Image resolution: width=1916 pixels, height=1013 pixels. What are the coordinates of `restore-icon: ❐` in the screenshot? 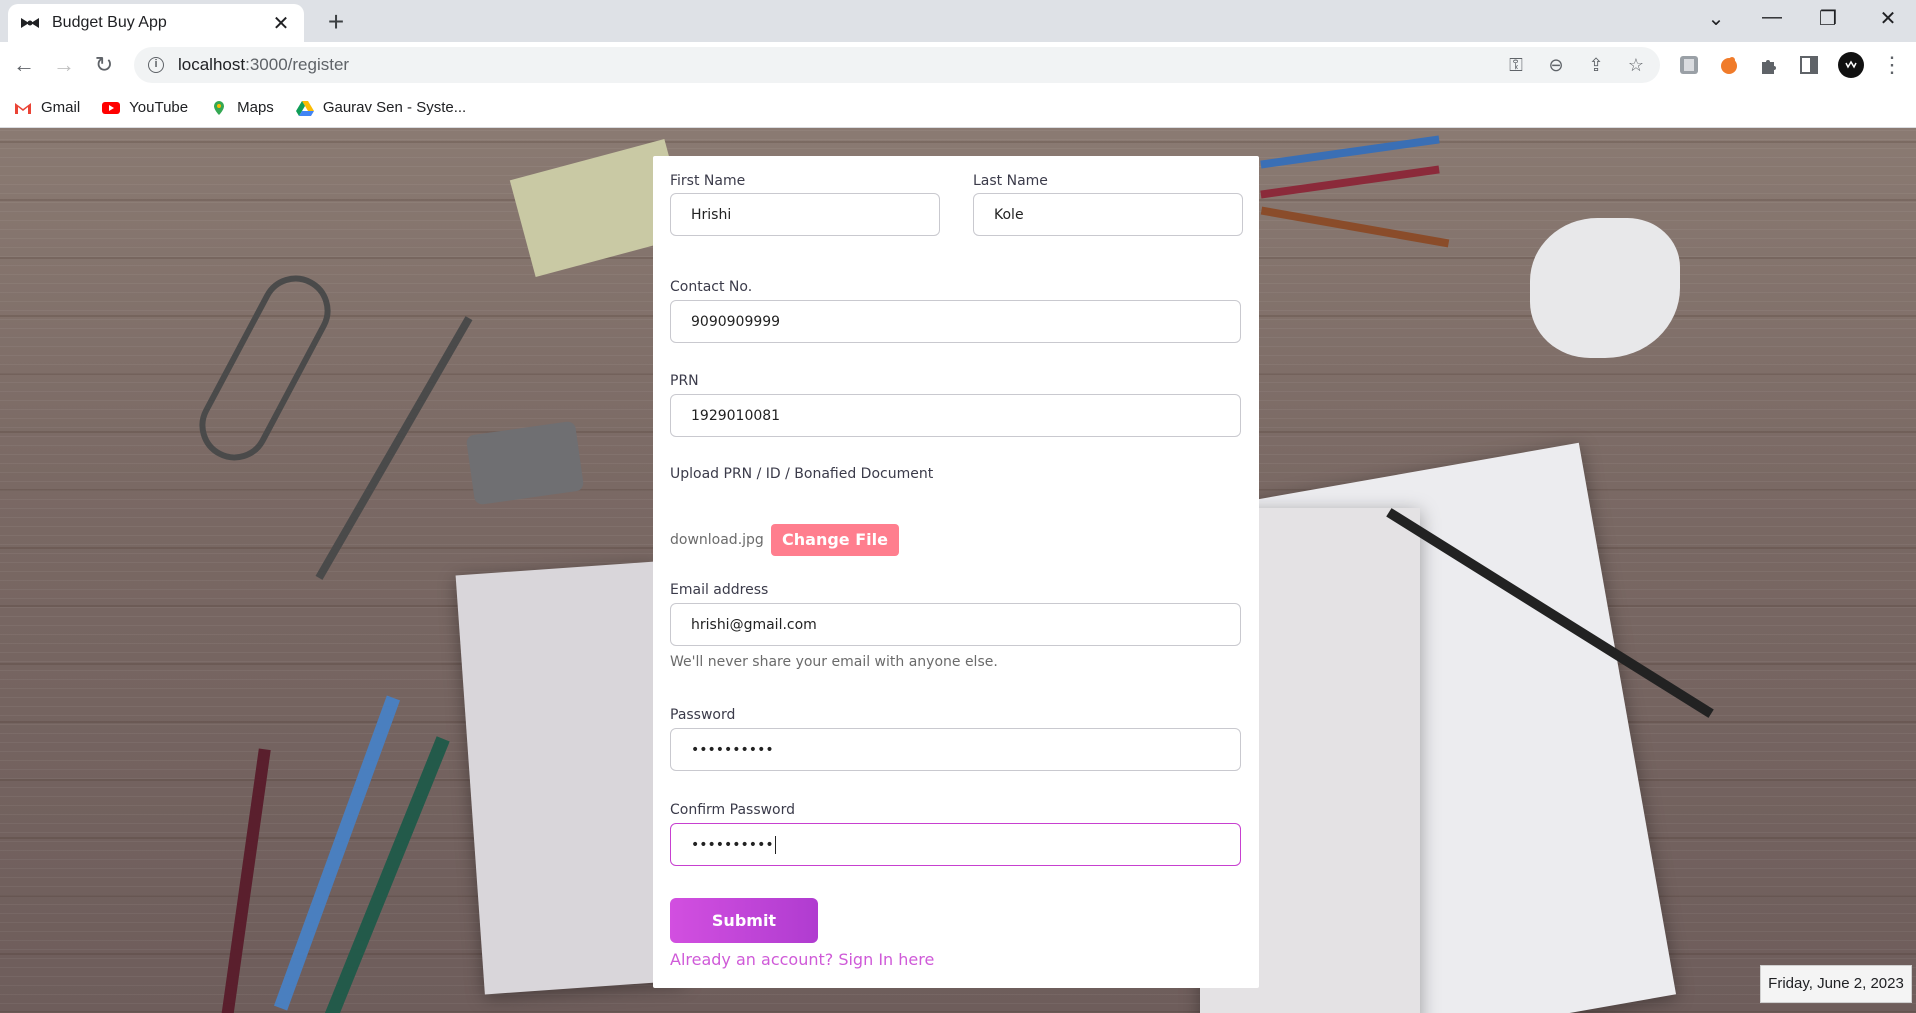 It's located at (1828, 18).